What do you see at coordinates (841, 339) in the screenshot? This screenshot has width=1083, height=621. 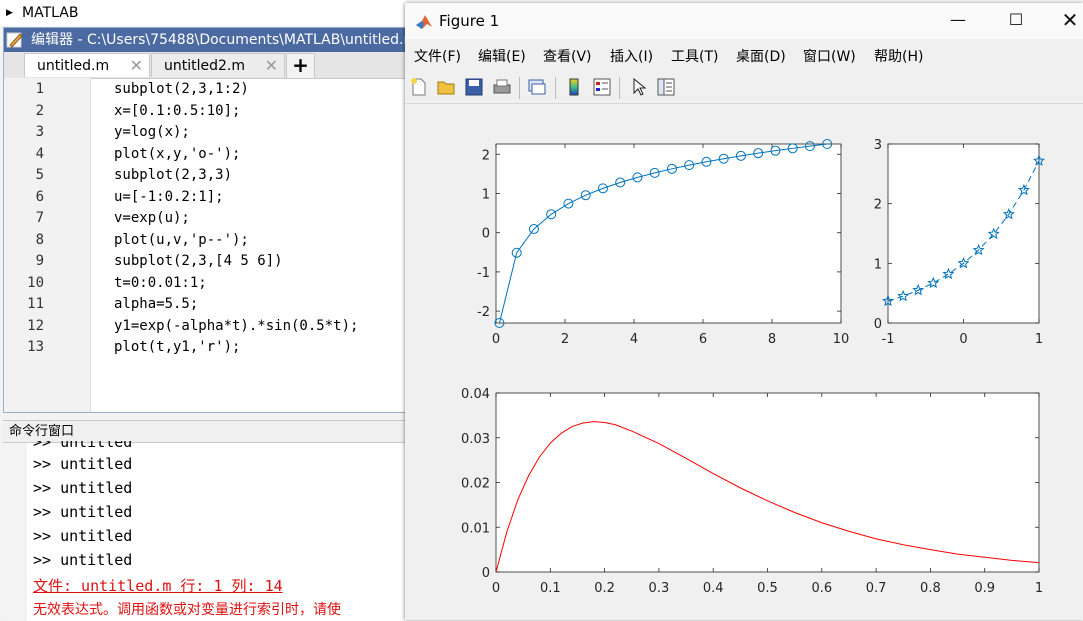 I see `x-tick-label: 10` at bounding box center [841, 339].